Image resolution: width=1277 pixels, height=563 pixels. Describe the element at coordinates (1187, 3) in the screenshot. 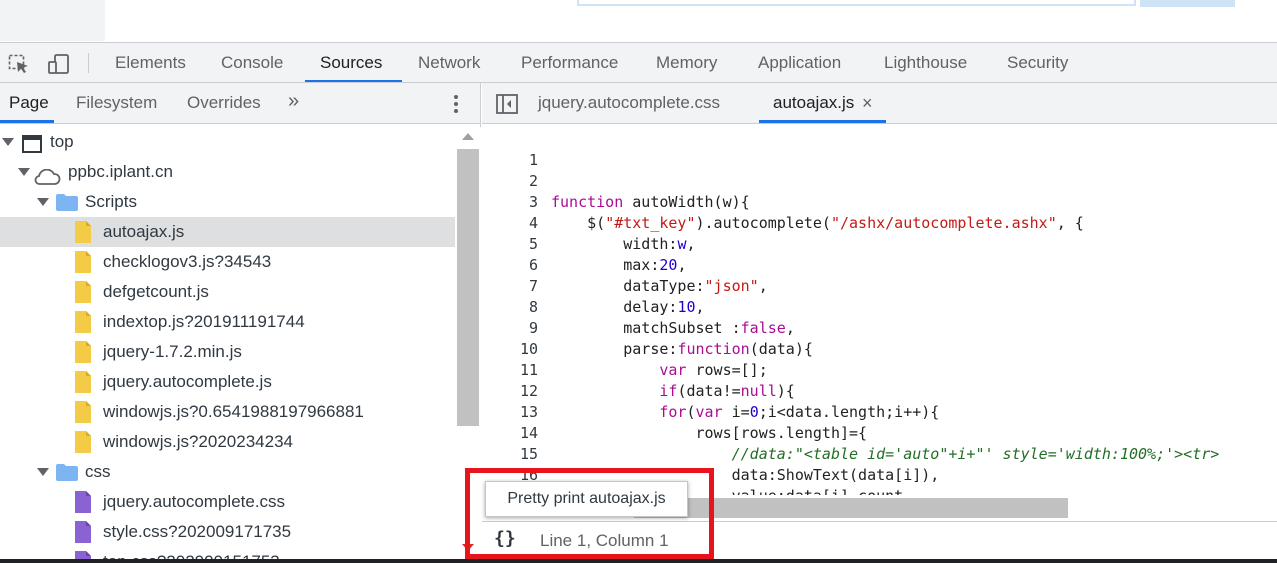

I see `page-search-button` at that location.